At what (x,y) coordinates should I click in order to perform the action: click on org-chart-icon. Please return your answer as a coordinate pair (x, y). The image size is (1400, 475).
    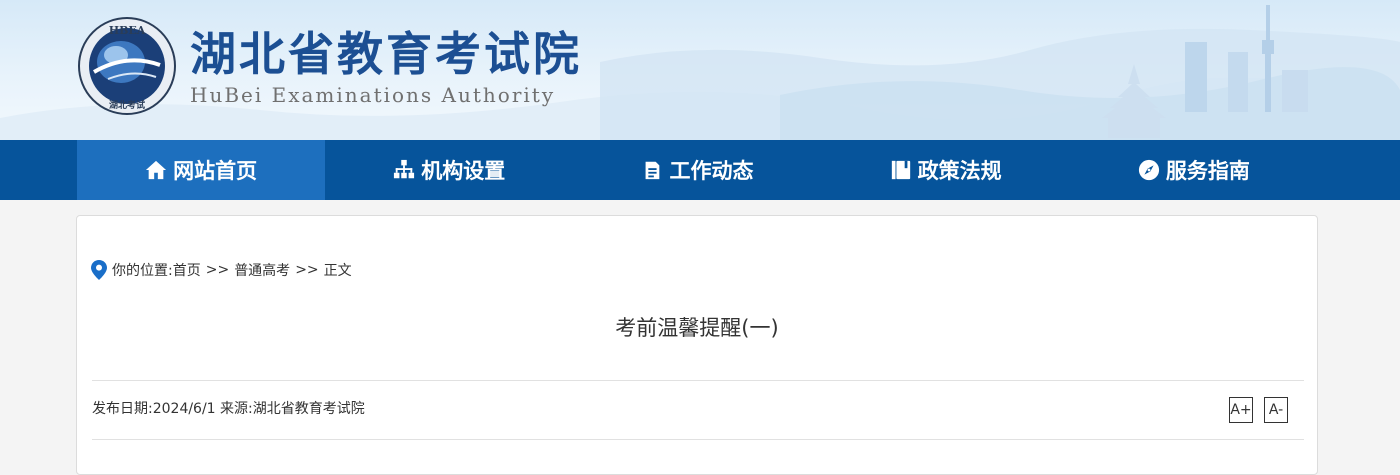
    Looking at the image, I should click on (404, 169).